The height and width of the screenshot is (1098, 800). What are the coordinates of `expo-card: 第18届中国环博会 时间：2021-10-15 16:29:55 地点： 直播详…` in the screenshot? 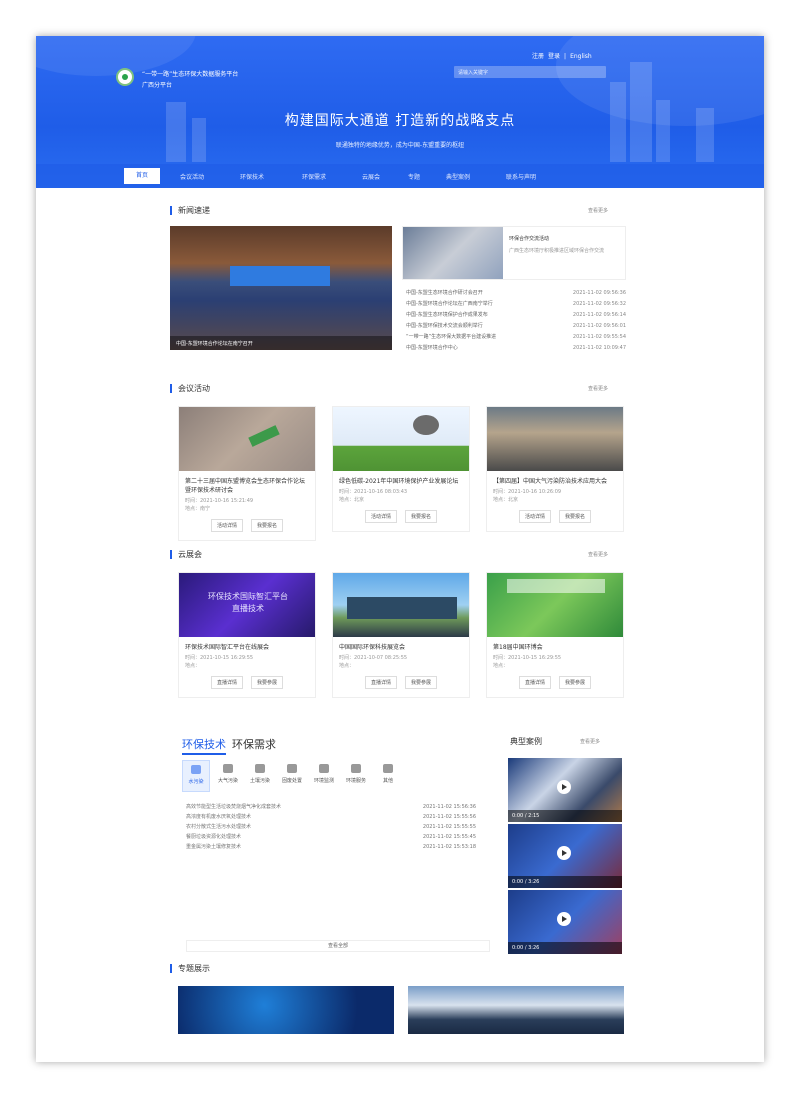 It's located at (555, 635).